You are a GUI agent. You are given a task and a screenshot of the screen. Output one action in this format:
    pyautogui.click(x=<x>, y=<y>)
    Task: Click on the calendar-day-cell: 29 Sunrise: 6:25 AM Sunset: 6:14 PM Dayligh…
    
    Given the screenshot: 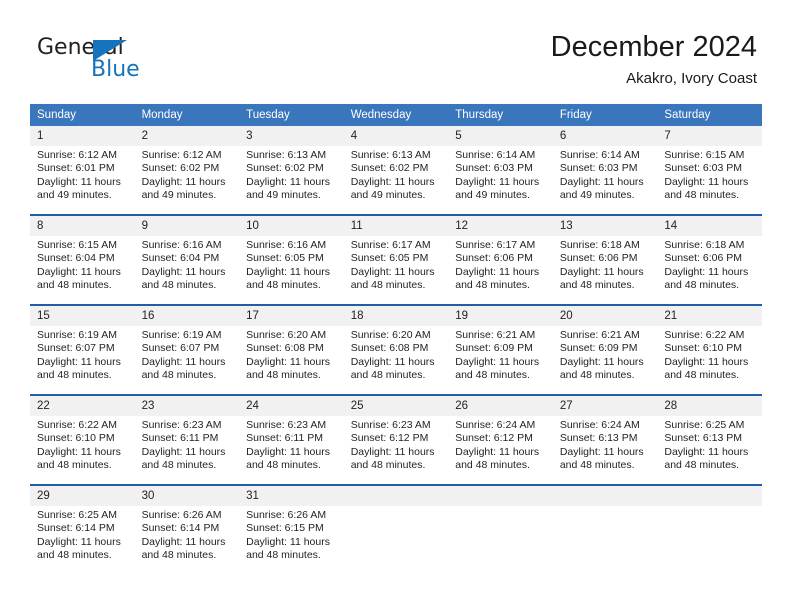 What is the action you would take?
    pyautogui.click(x=82, y=529)
    